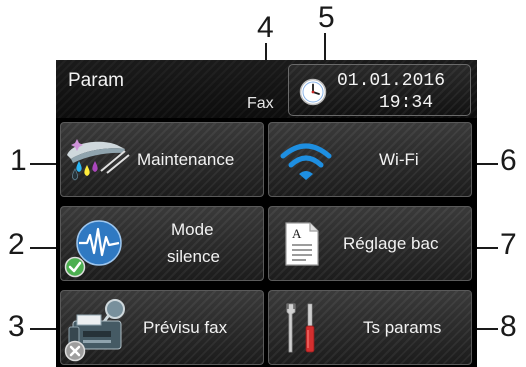 The width and height of the screenshot is (526, 367). What do you see at coordinates (75, 351) in the screenshot?
I see `status-off-icon` at bounding box center [75, 351].